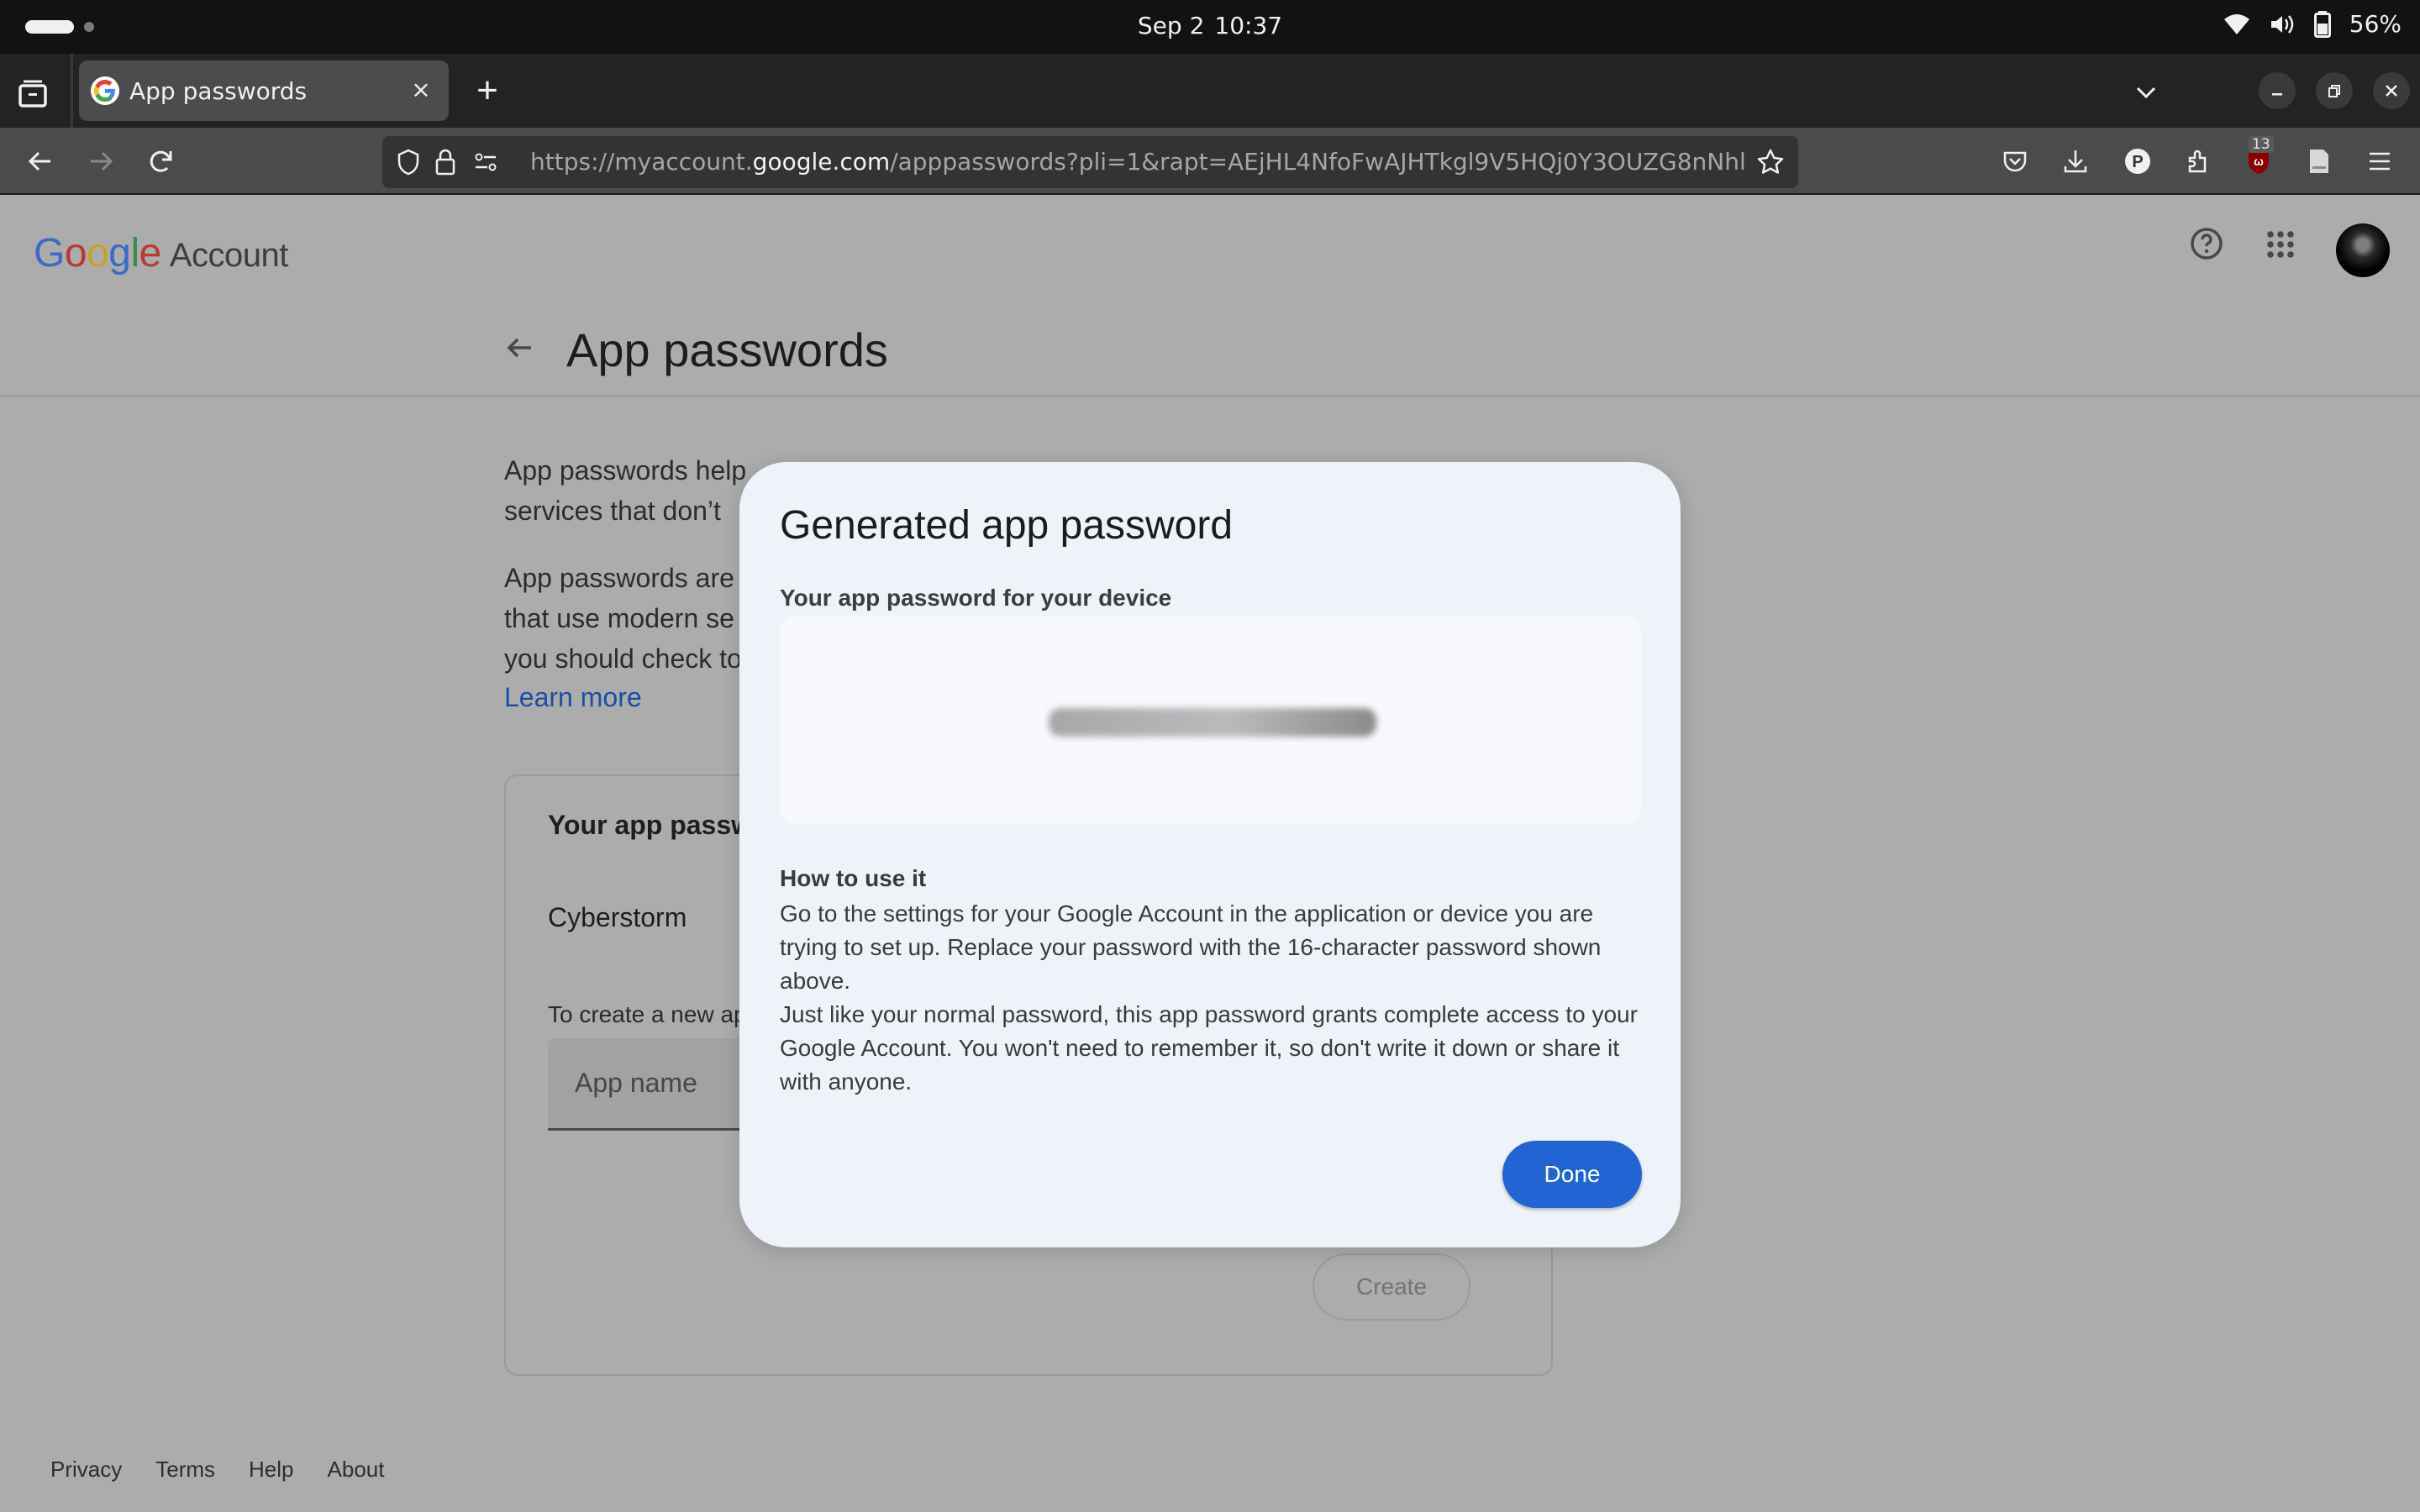 This screenshot has width=2420, height=1512. I want to click on close-window-button, so click(2391, 90).